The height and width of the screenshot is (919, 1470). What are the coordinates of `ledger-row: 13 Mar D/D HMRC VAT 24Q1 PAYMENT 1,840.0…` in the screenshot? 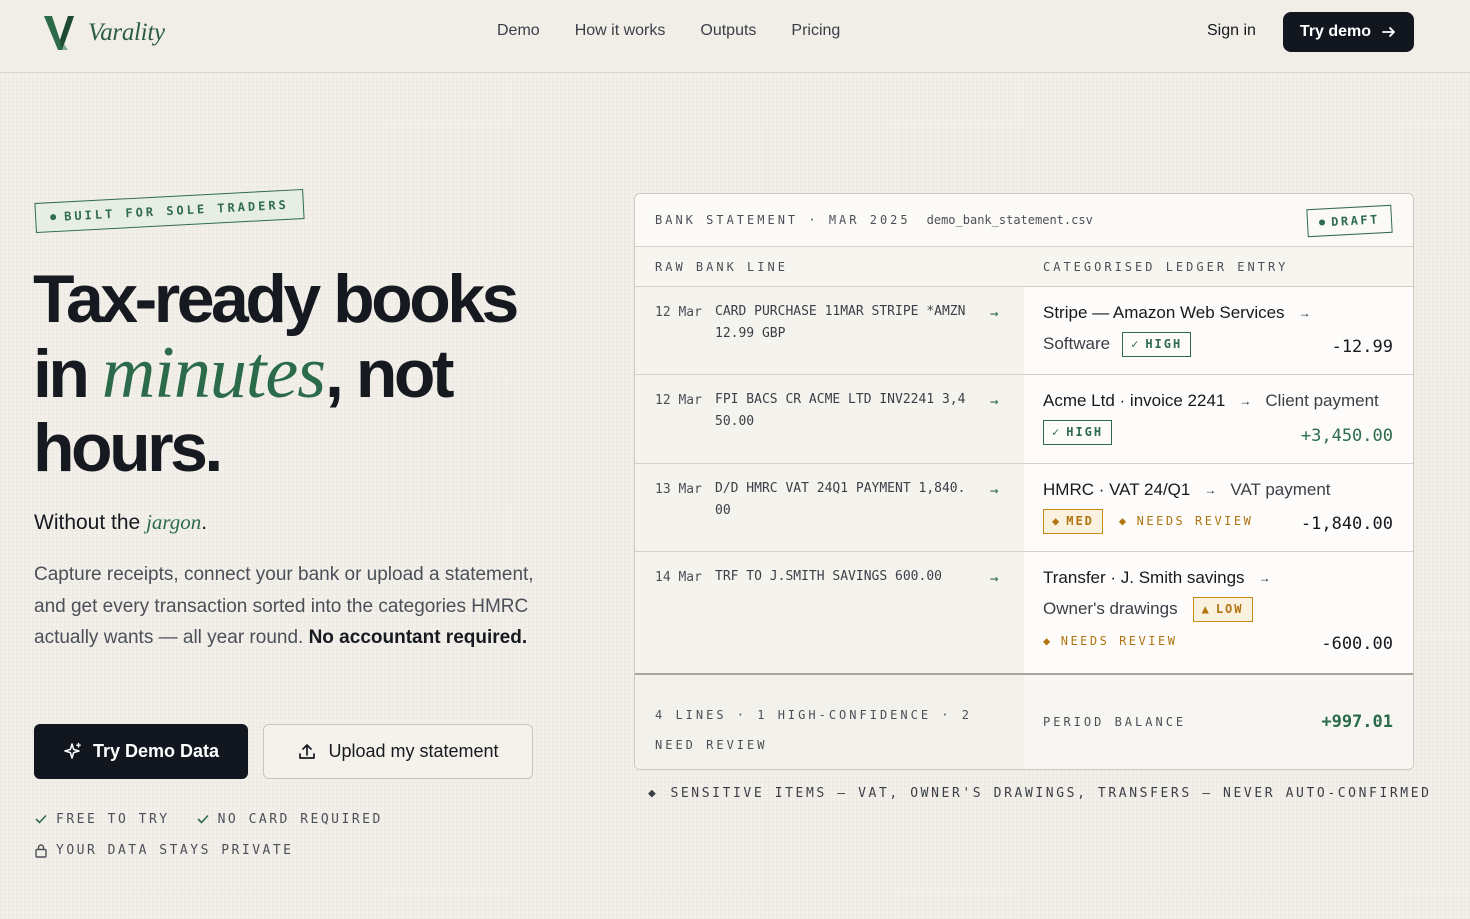 It's located at (1024, 508).